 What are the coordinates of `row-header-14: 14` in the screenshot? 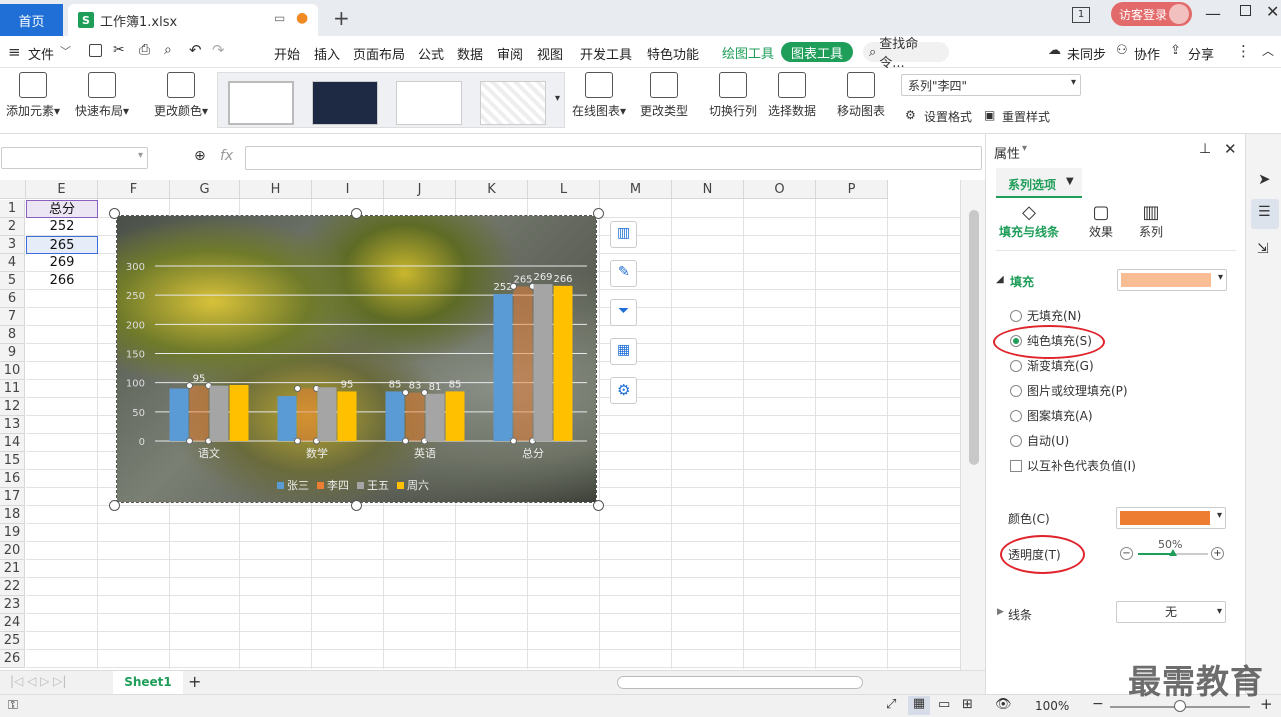 It's located at (12, 443).